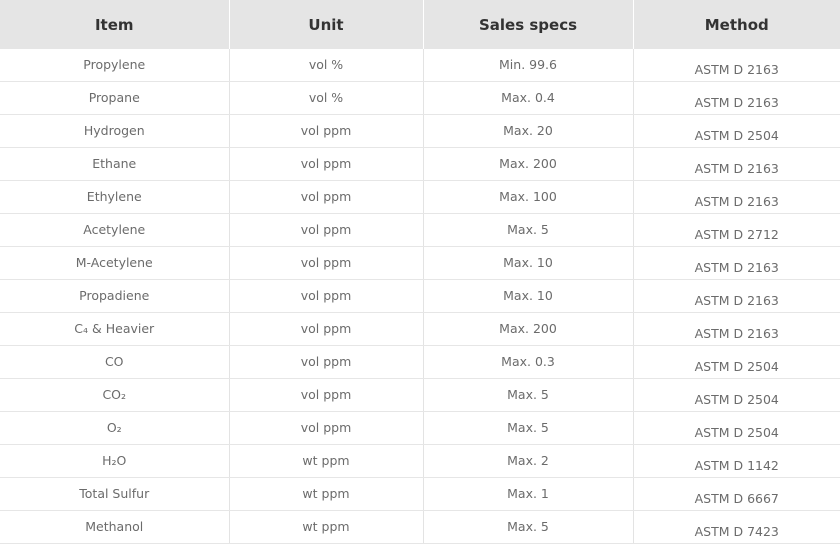 The width and height of the screenshot is (840, 544). I want to click on table-row: Ethylene vol ppm Max. 100 ASTM D 2163, so click(420, 197).